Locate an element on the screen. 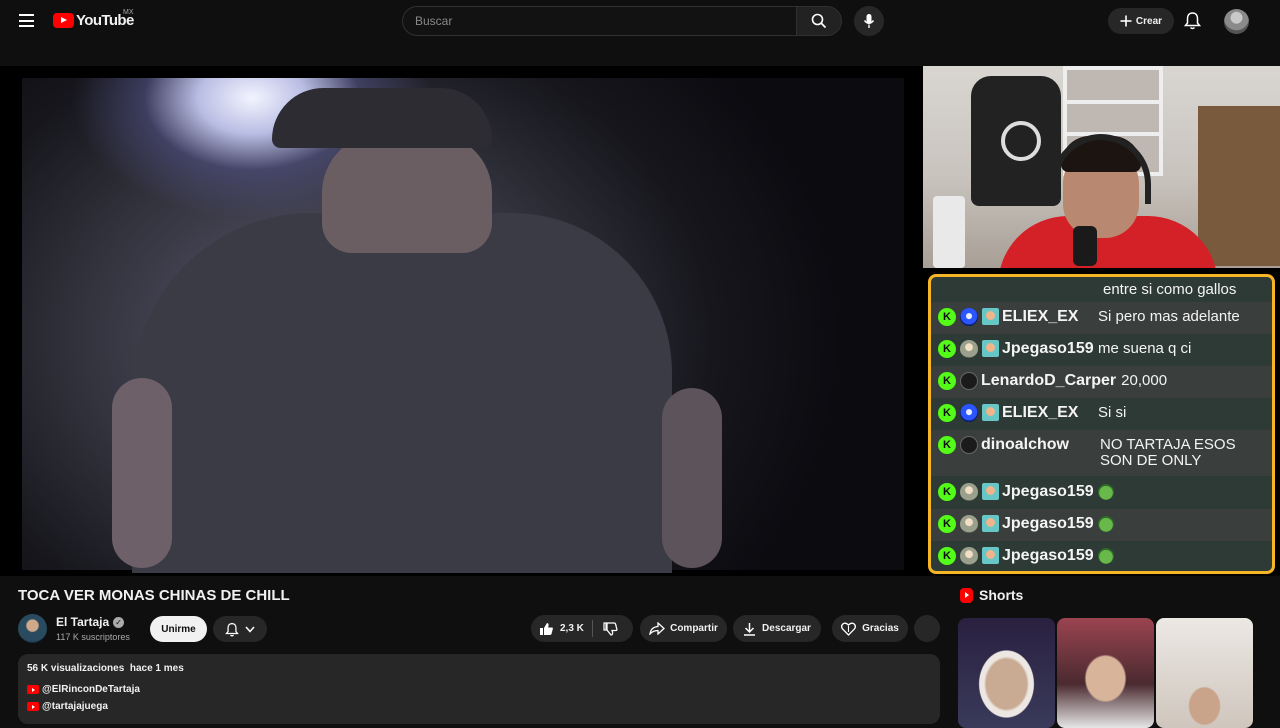  share-button: Compartir is located at coordinates (683, 628).